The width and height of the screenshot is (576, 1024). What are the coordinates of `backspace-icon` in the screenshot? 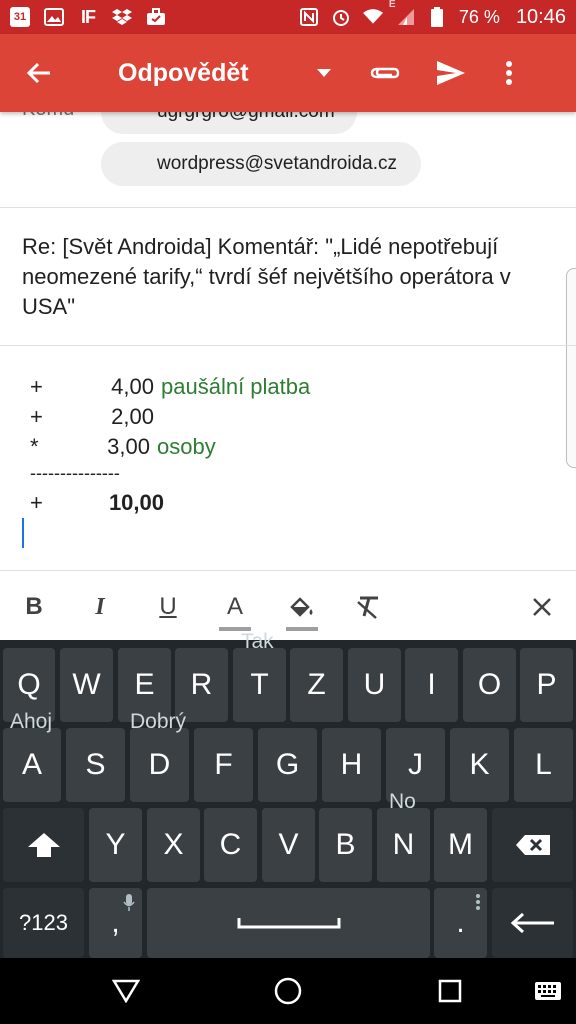 It's located at (532, 845).